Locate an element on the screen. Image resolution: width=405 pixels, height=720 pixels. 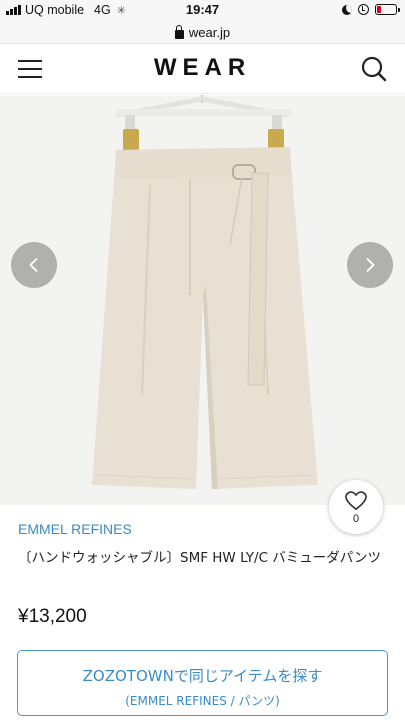
lock-icon is located at coordinates (179, 31).